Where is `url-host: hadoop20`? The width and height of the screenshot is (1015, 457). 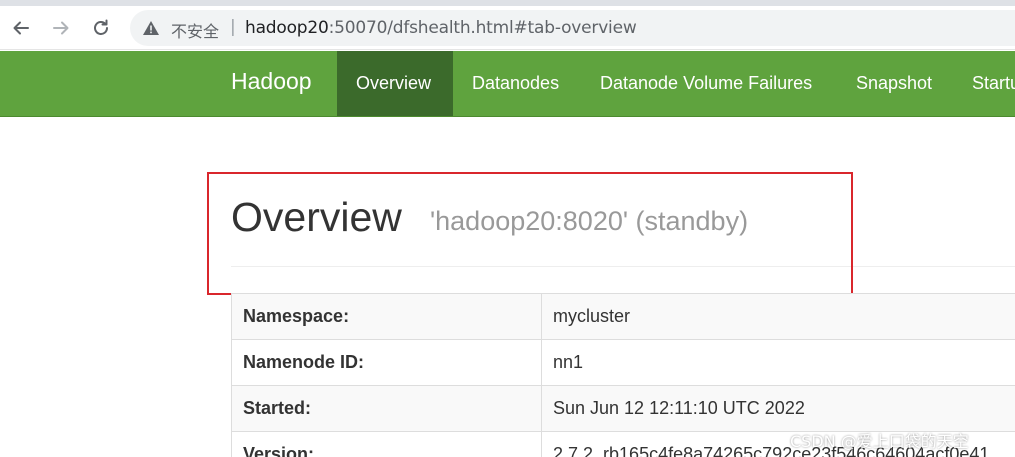 url-host: hadoop20 is located at coordinates (287, 28).